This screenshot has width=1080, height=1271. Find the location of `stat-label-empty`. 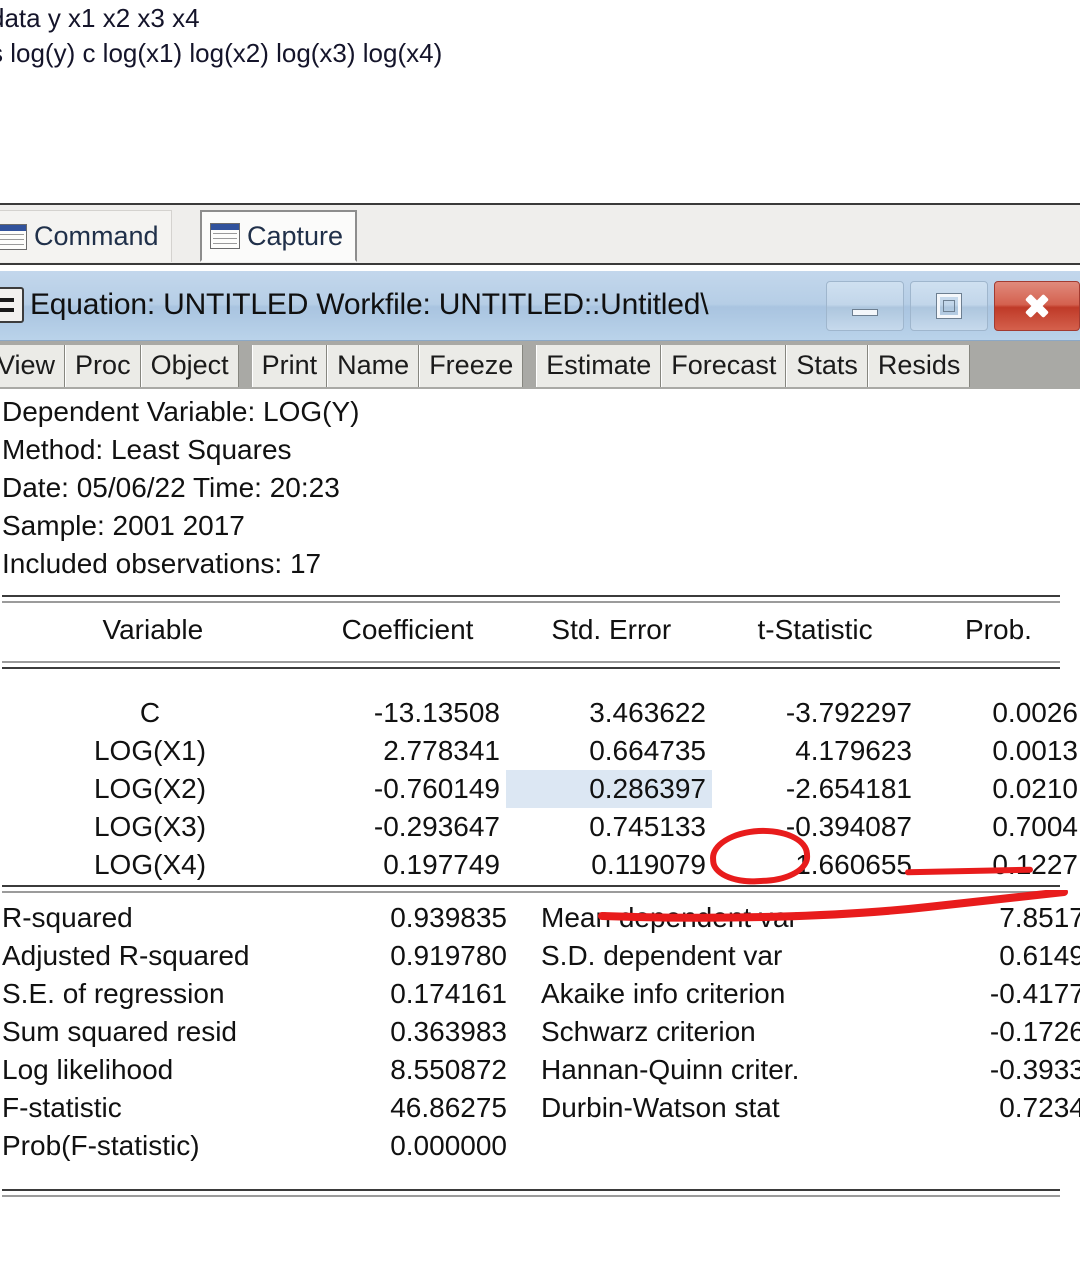

stat-label-empty is located at coordinates (712, 1146).